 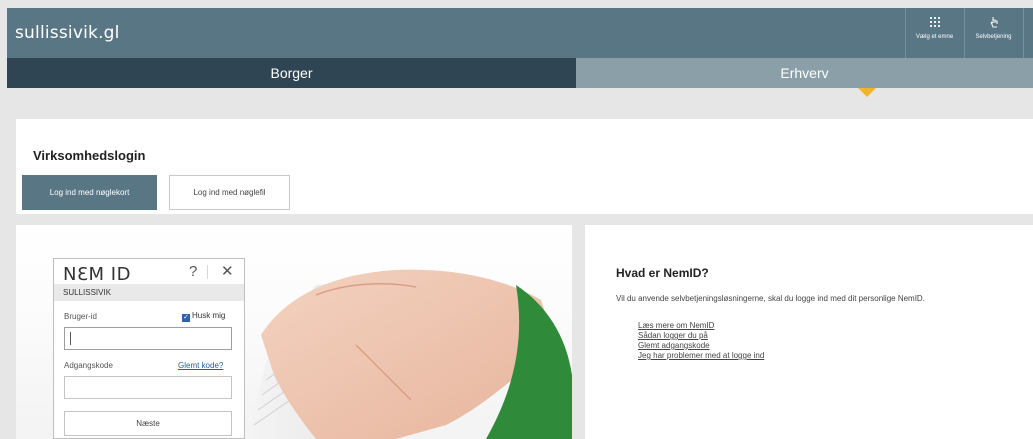 I want to click on how-to-login-link: Sådan logger du på, so click(x=701, y=336).